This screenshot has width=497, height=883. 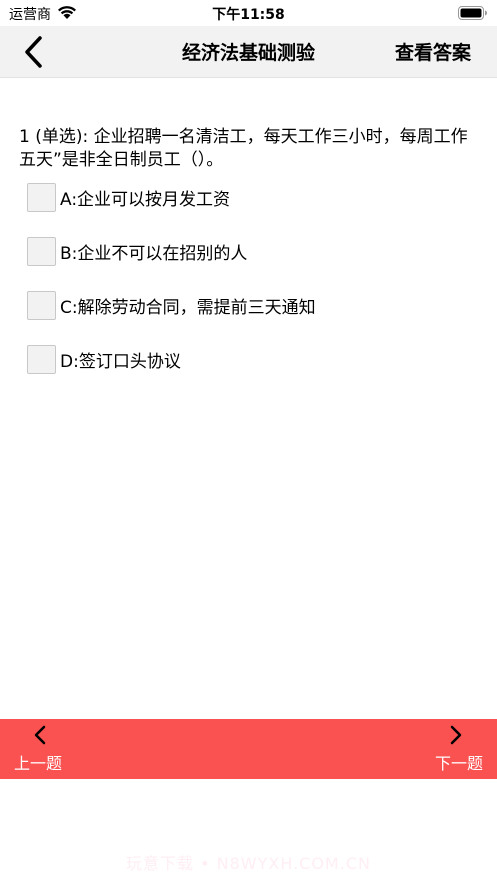 I want to click on option-a: A:企业可以按月发工资, so click(x=128, y=197).